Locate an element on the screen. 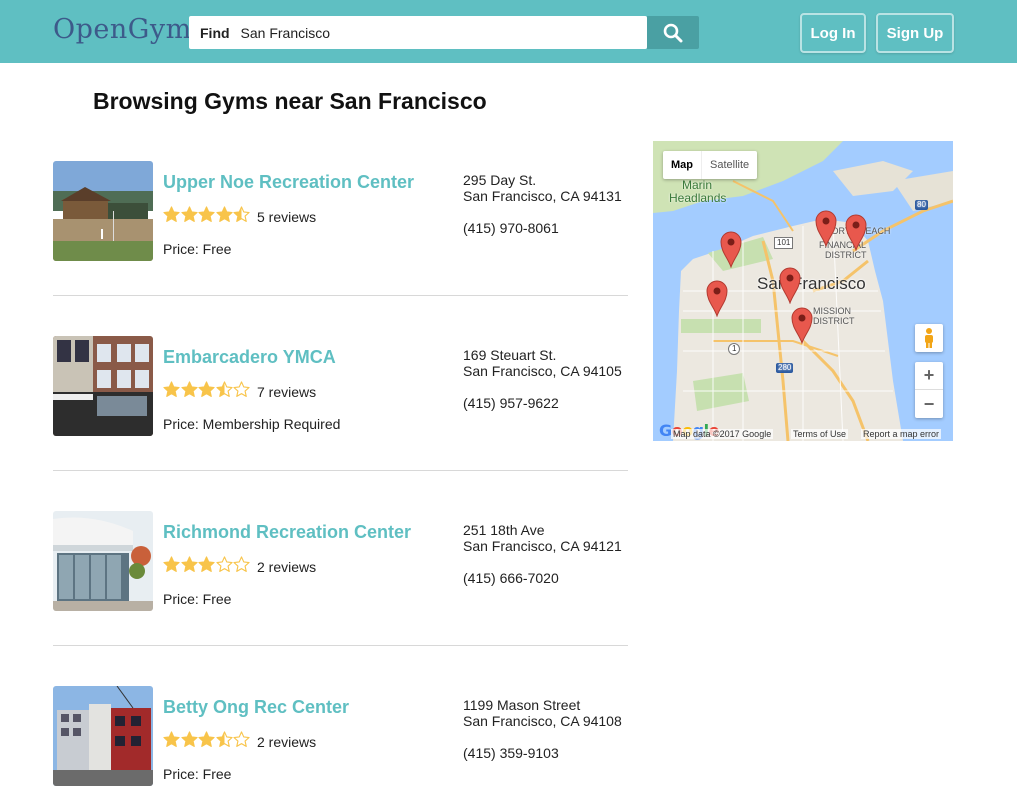  map-type-toggle: Map Satellite is located at coordinates (710, 165).